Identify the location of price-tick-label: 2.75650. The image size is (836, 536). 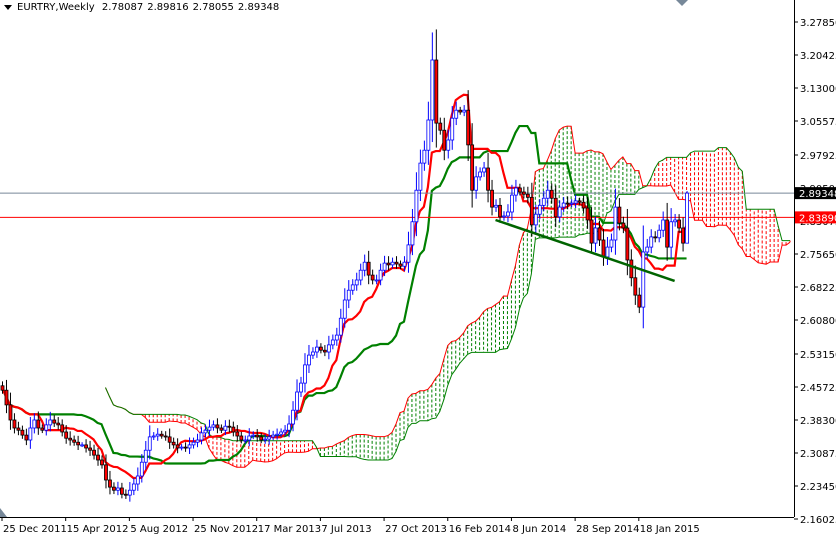
(818, 255).